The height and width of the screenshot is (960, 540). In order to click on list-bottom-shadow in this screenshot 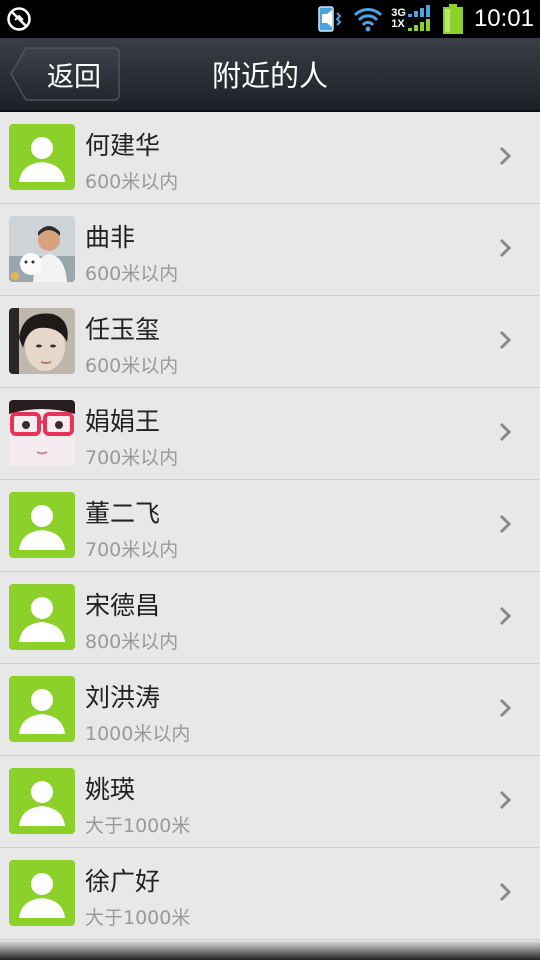, I will do `click(270, 950)`.